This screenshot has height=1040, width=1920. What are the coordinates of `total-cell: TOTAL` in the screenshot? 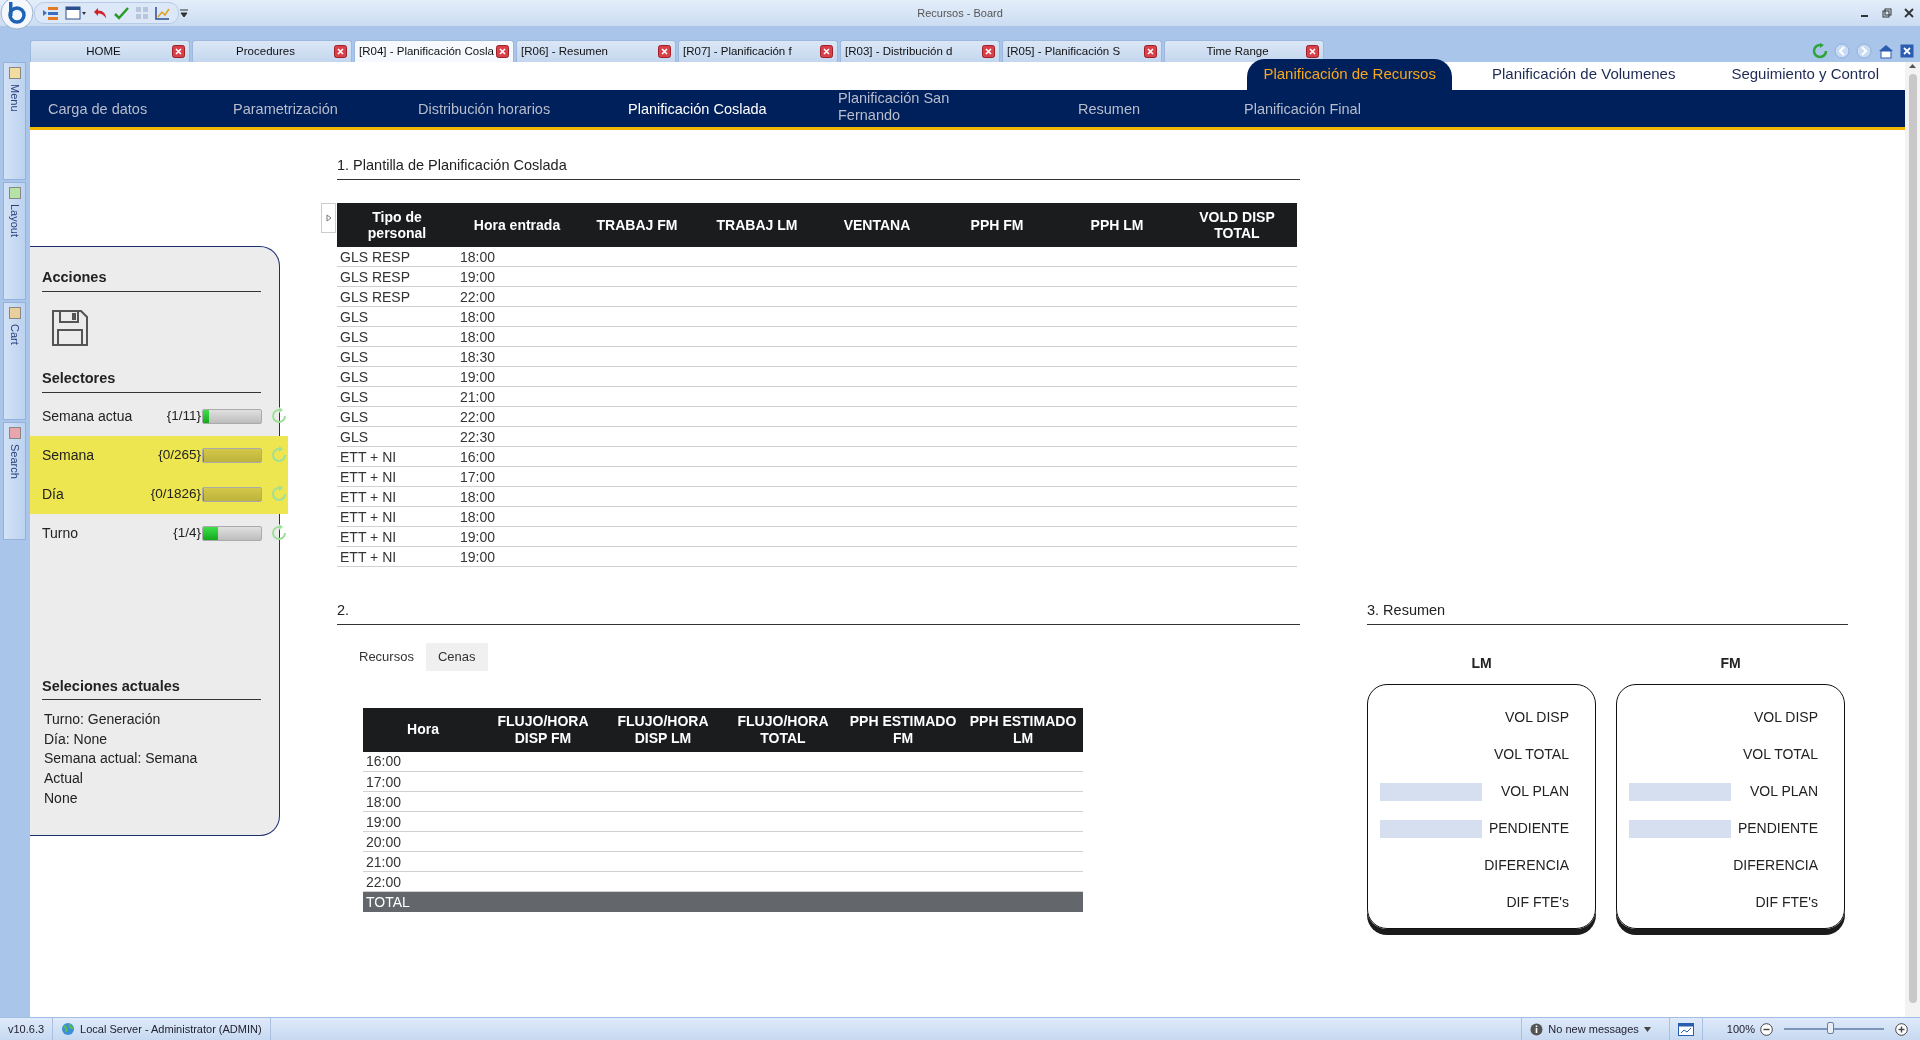 It's located at (423, 901).